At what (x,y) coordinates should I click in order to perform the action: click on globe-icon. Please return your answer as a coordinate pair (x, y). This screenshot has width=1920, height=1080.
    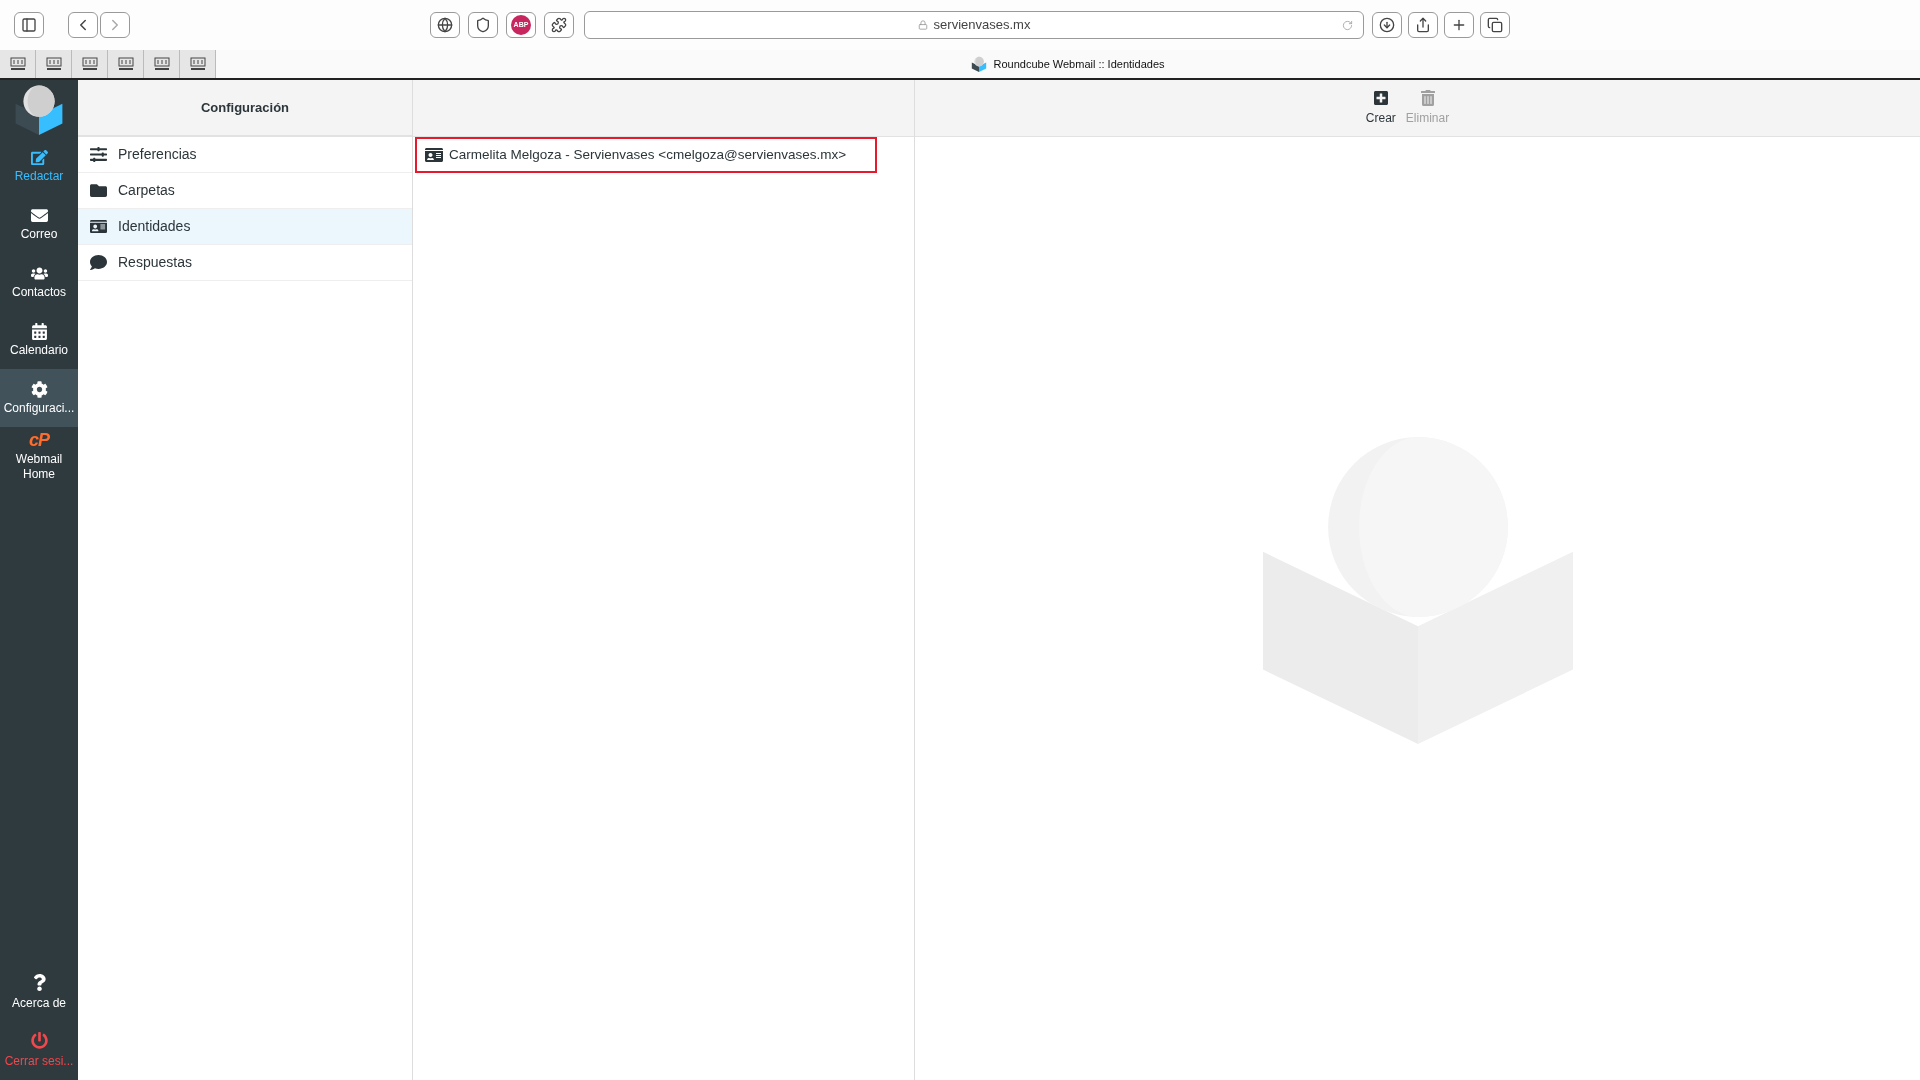
    Looking at the image, I should click on (445, 25).